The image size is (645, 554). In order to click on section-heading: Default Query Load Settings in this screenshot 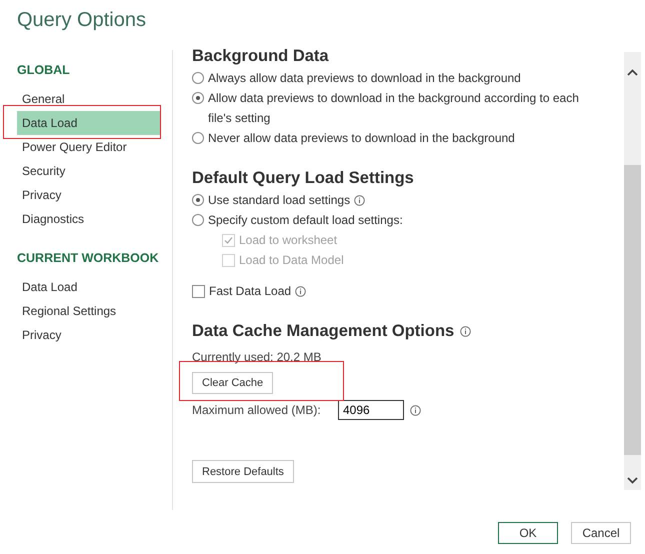, I will do `click(303, 178)`.